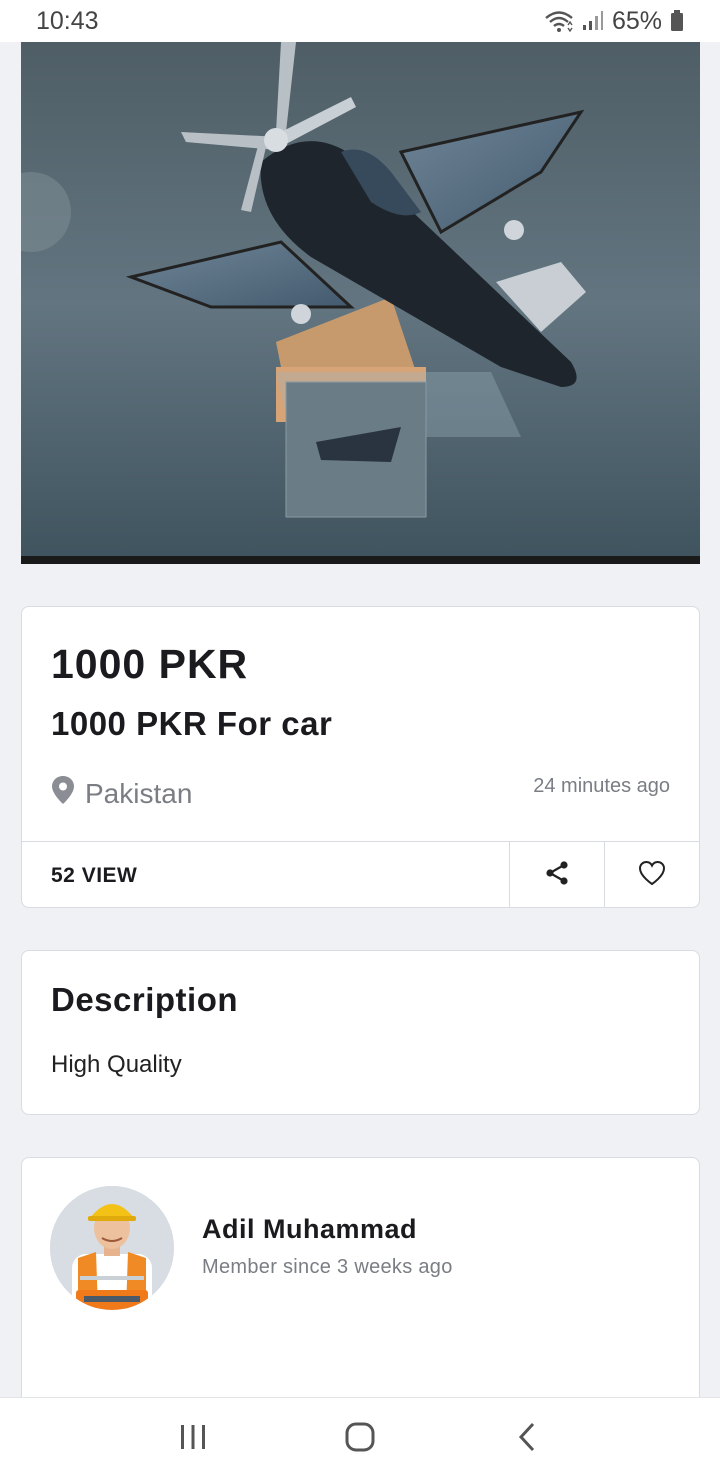 This screenshot has width=720, height=1480. What do you see at coordinates (309, 1229) in the screenshot?
I see `seller-name: Adil Muhammad` at bounding box center [309, 1229].